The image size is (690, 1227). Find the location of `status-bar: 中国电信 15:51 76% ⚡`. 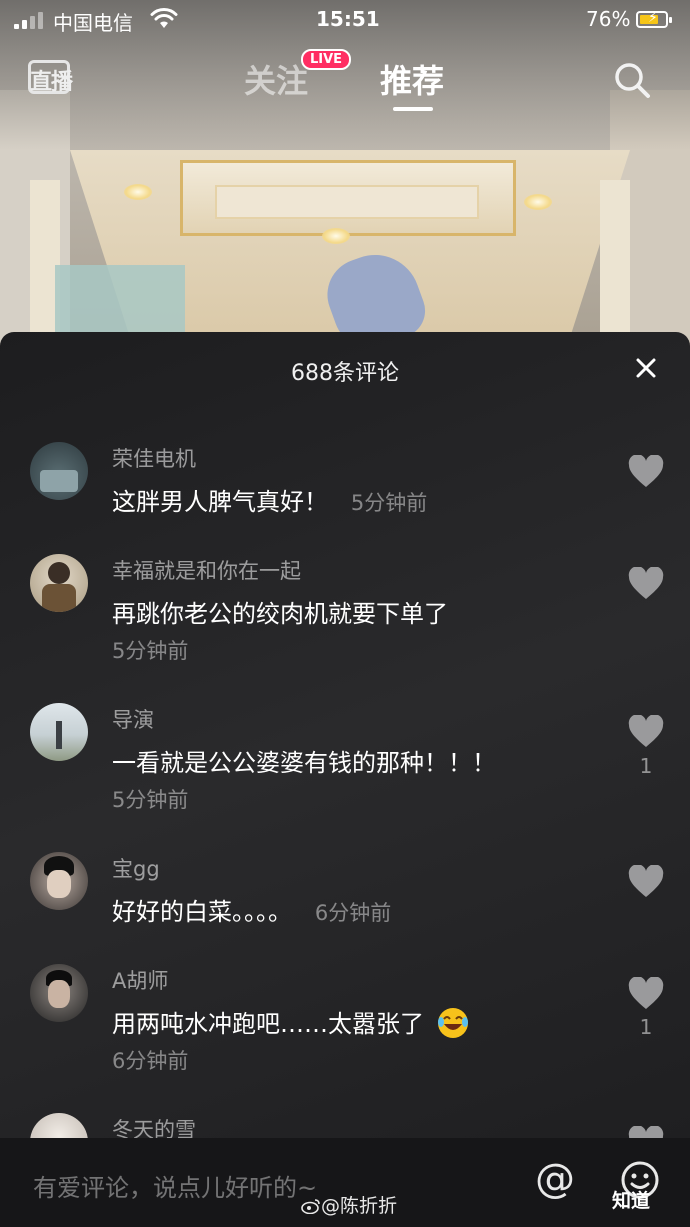

status-bar: 中国电信 15:51 76% ⚡ is located at coordinates (345, 20).